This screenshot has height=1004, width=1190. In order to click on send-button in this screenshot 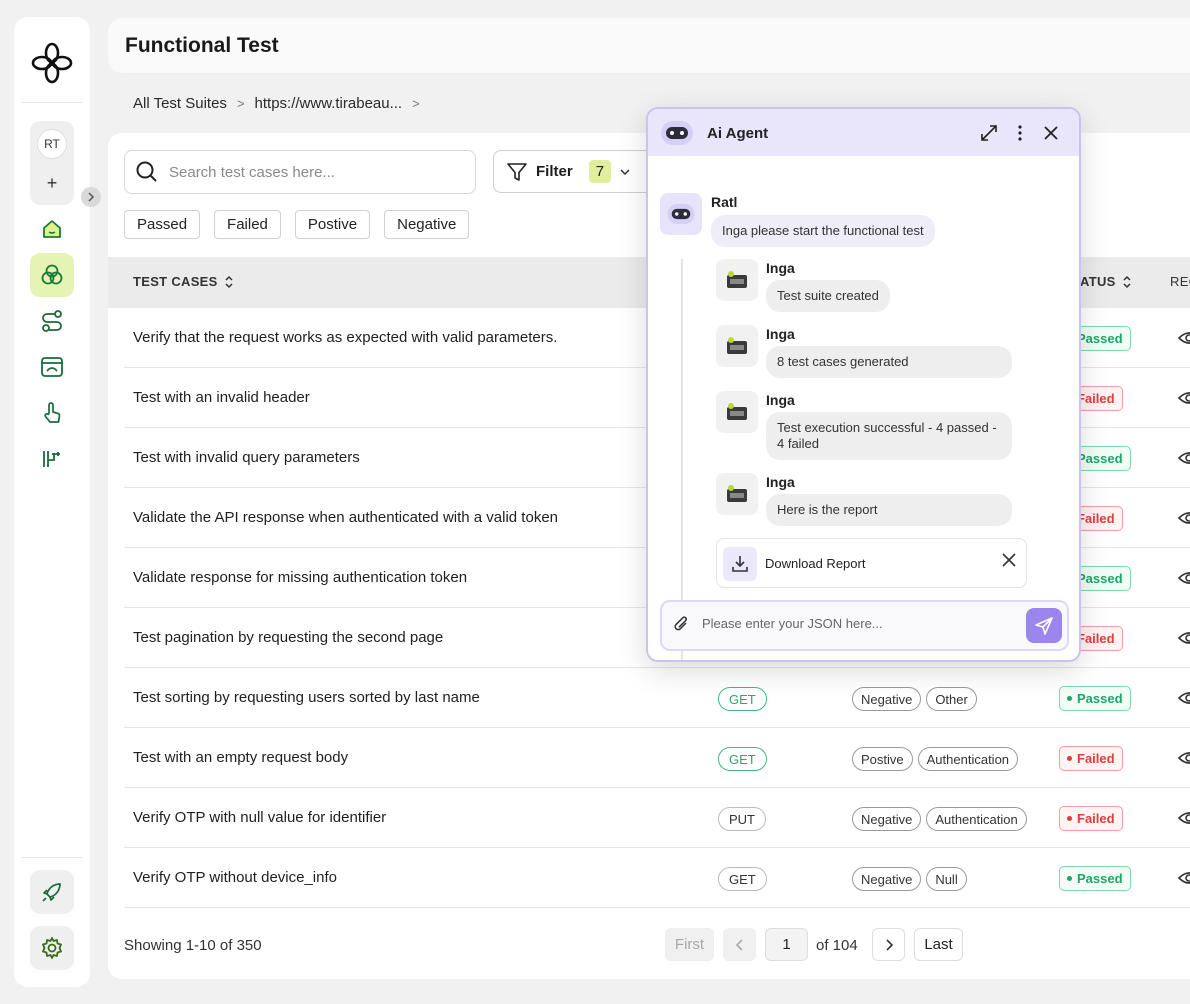, I will do `click(1044, 625)`.